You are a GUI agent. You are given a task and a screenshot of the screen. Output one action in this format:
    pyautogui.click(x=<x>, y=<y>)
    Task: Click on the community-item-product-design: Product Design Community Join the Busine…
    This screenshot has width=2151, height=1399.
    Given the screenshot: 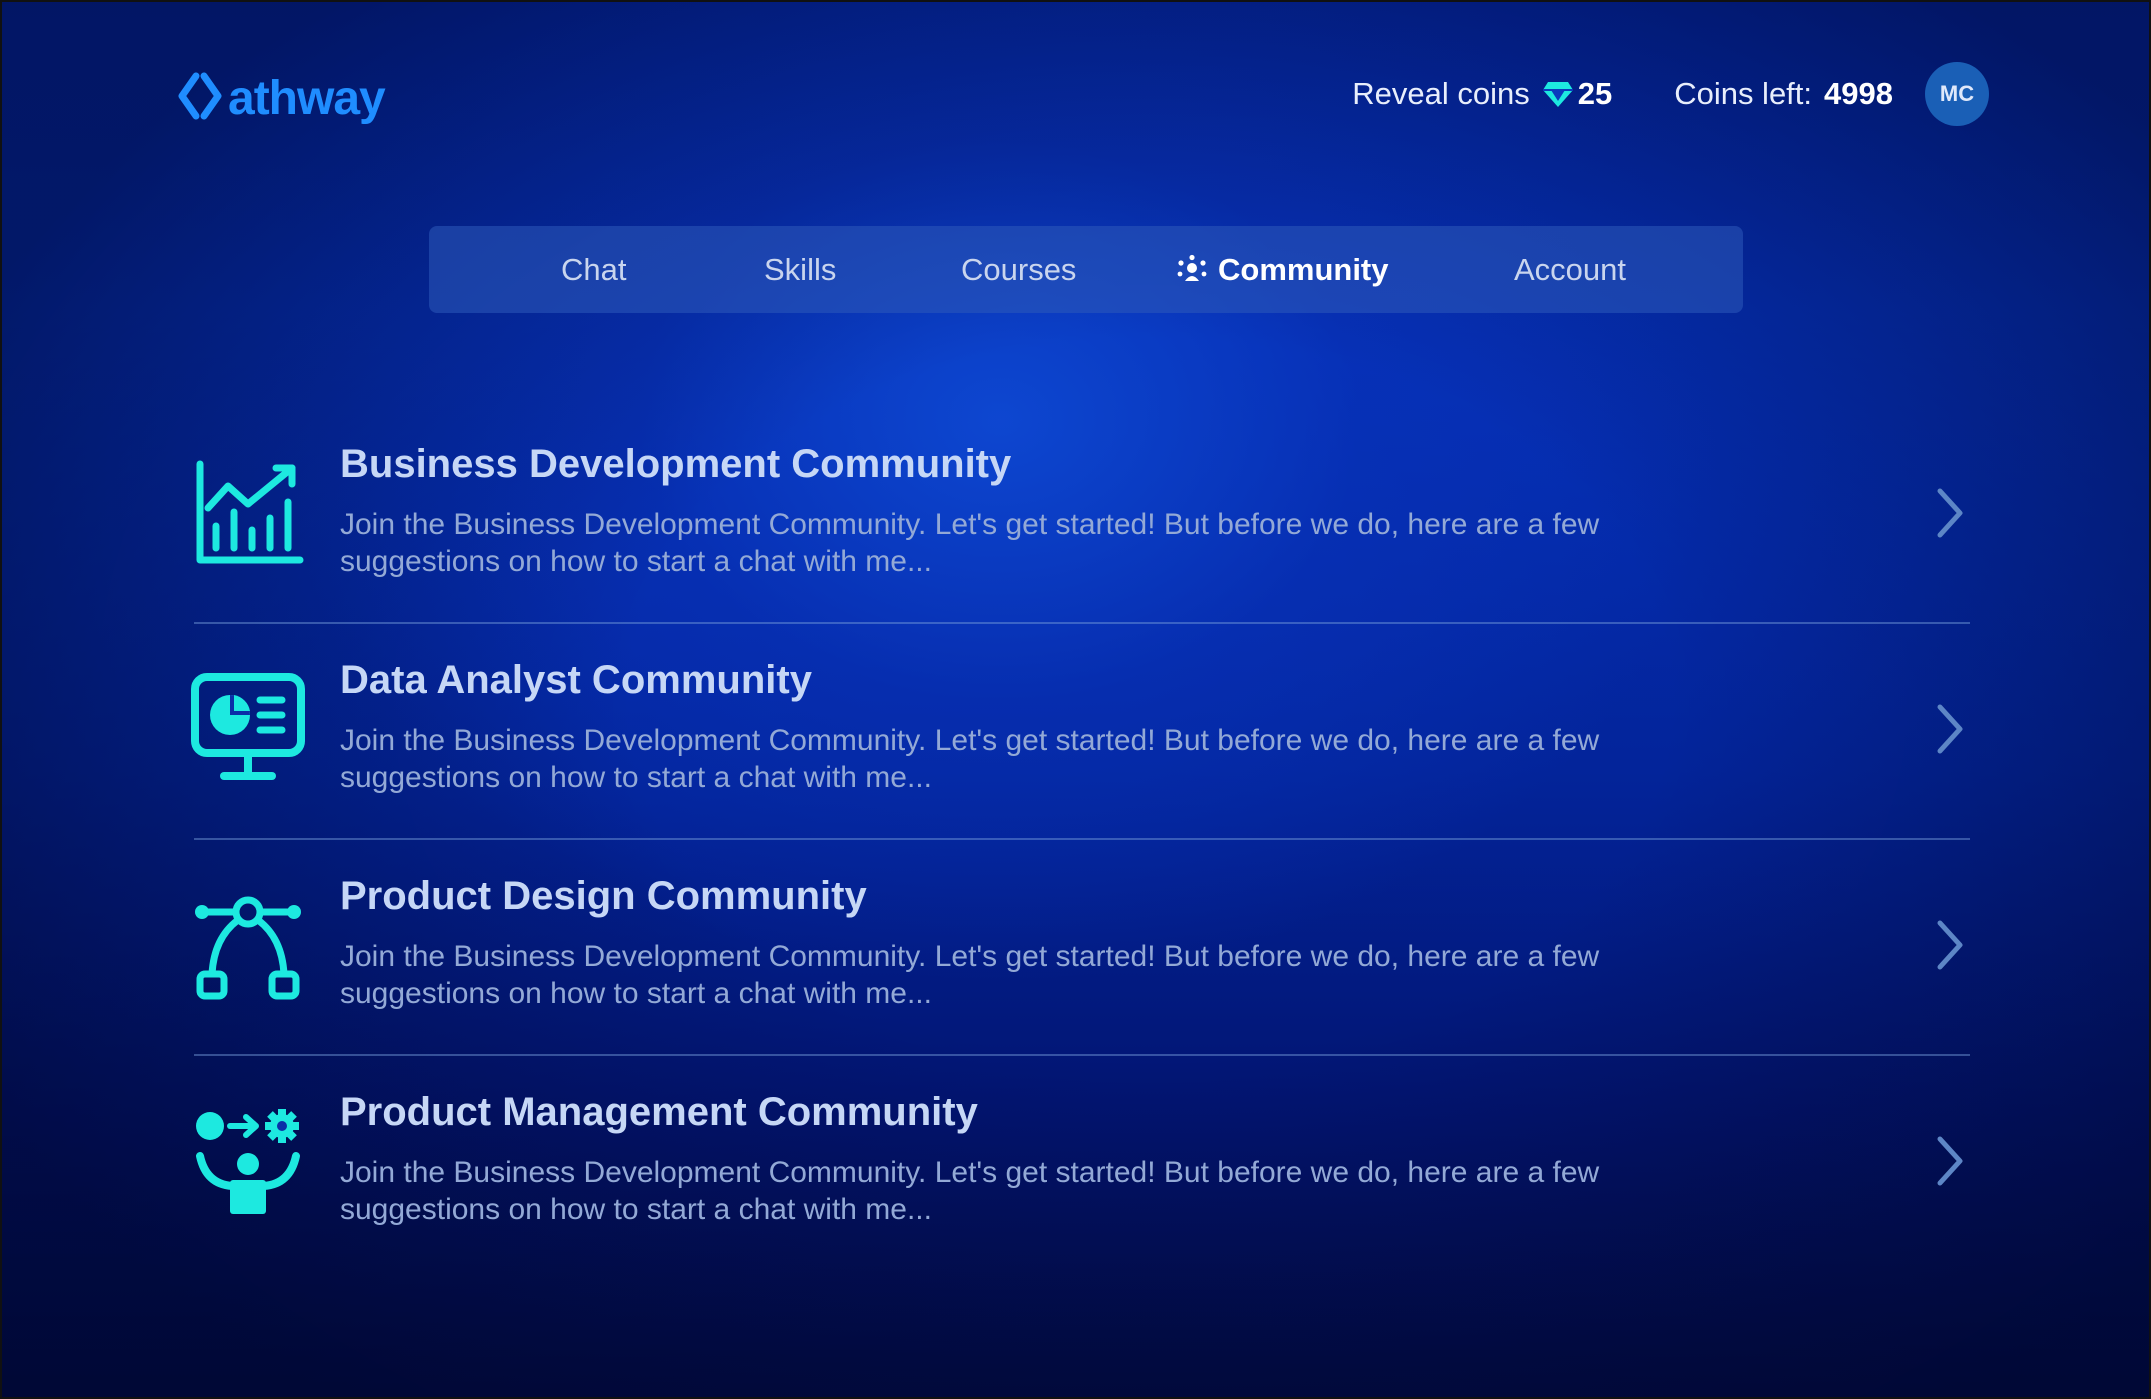 What is the action you would take?
    pyautogui.click(x=1082, y=948)
    